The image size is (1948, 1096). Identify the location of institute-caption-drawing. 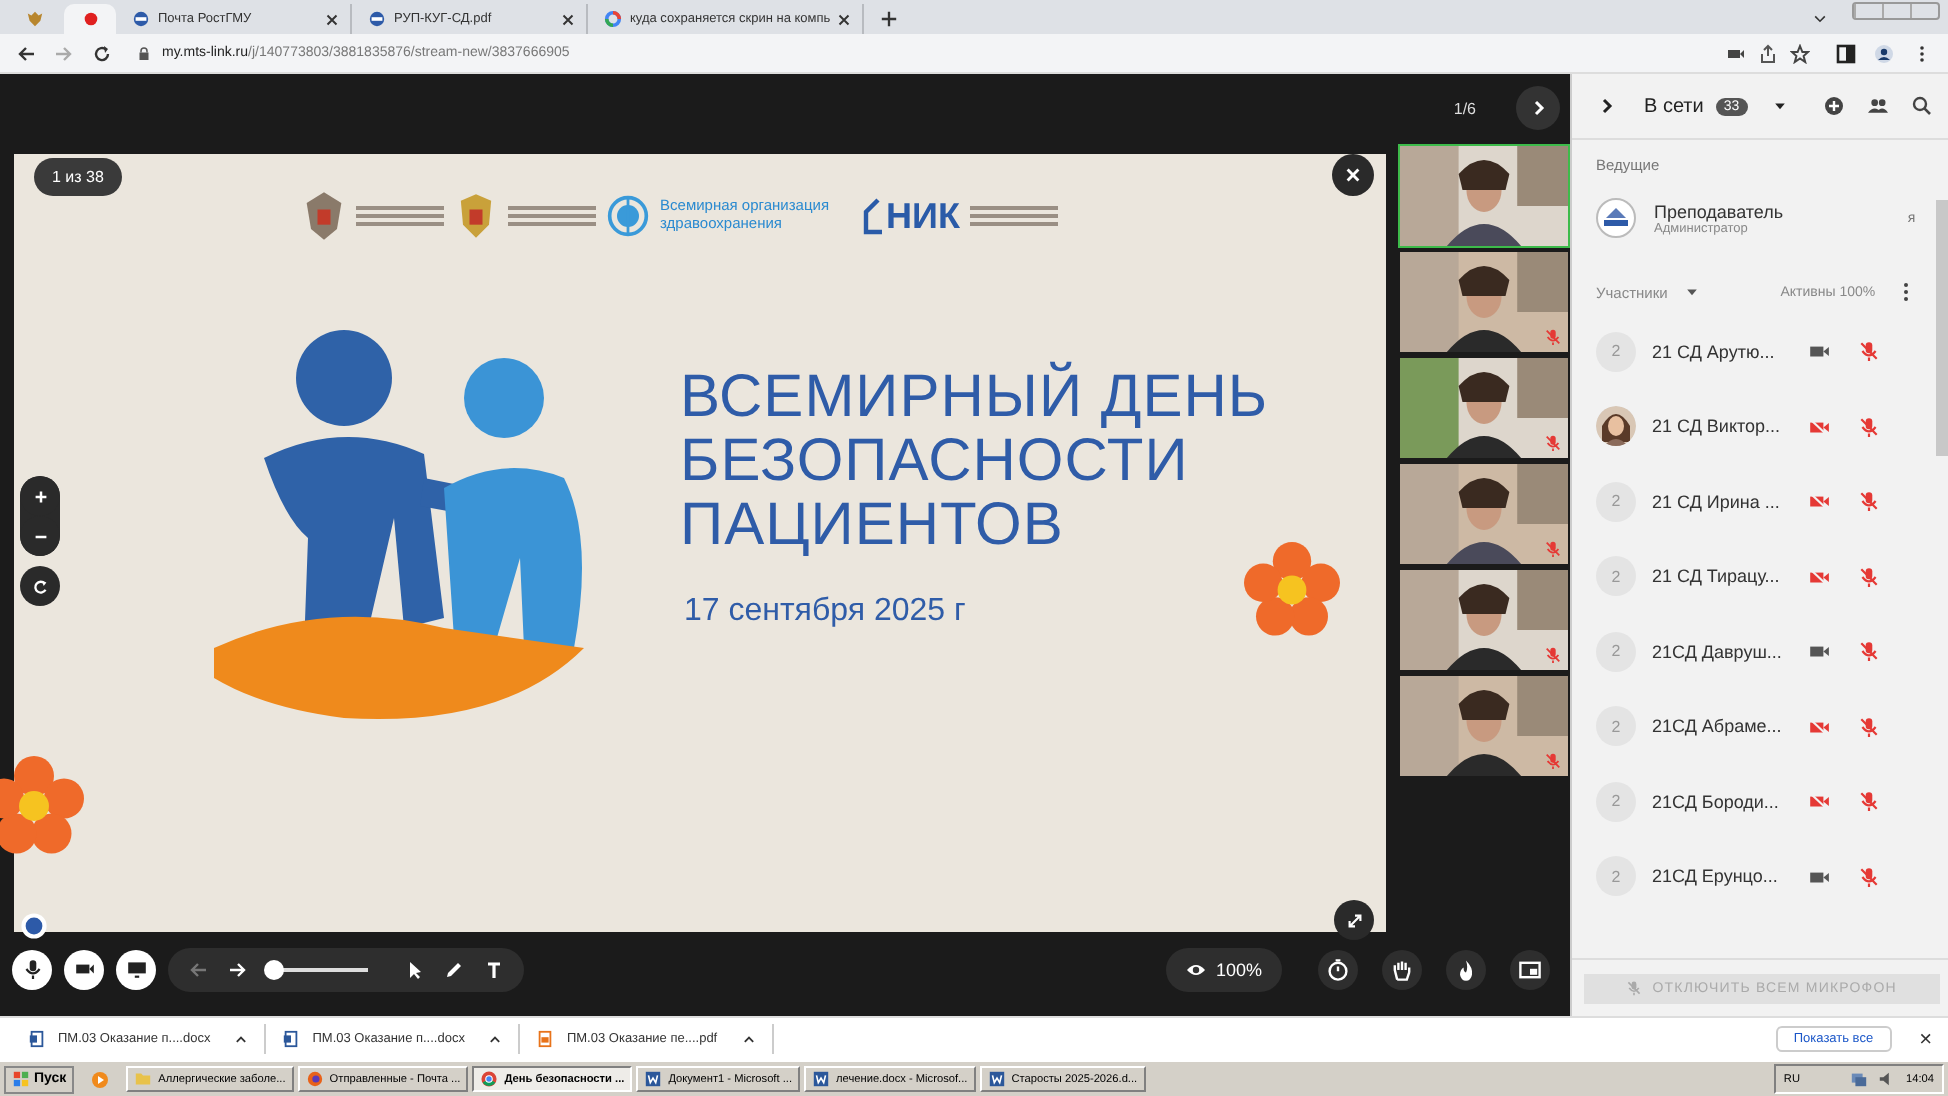
(1013, 216).